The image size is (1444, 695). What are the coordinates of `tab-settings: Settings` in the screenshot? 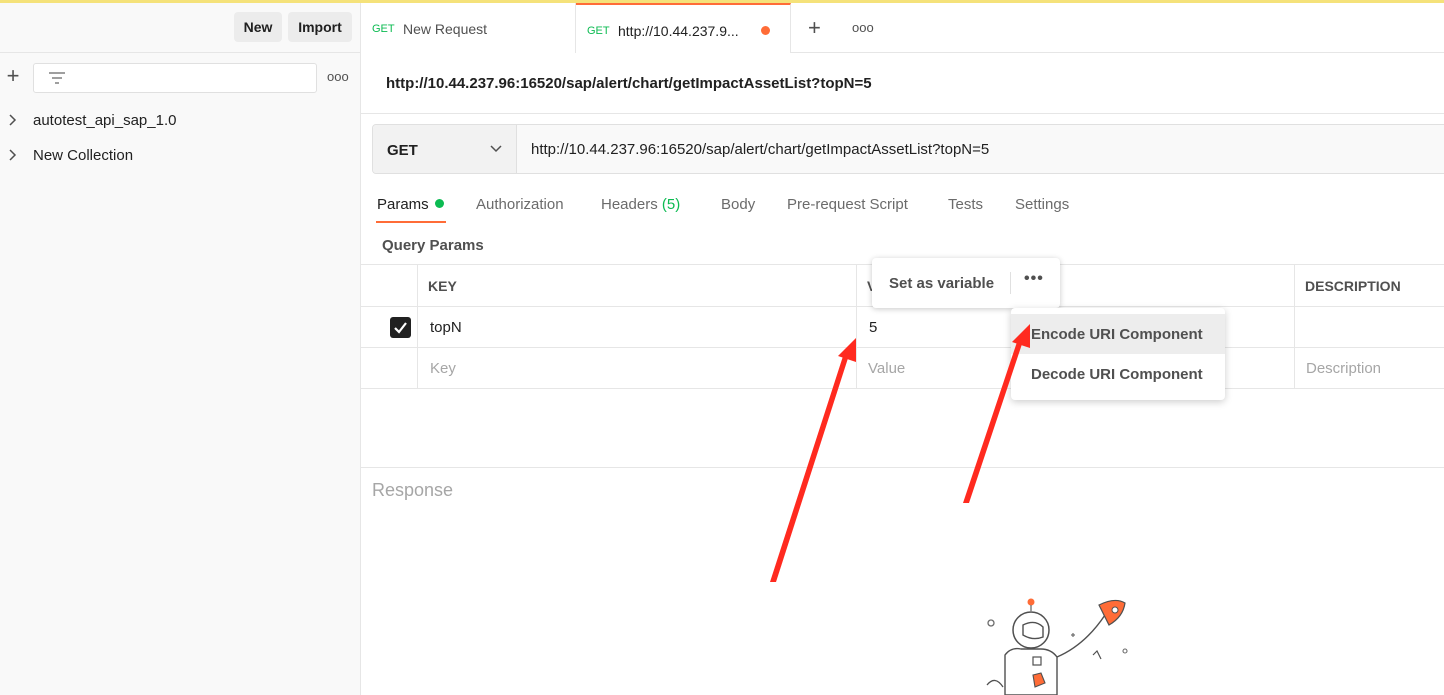 It's located at (1042, 204).